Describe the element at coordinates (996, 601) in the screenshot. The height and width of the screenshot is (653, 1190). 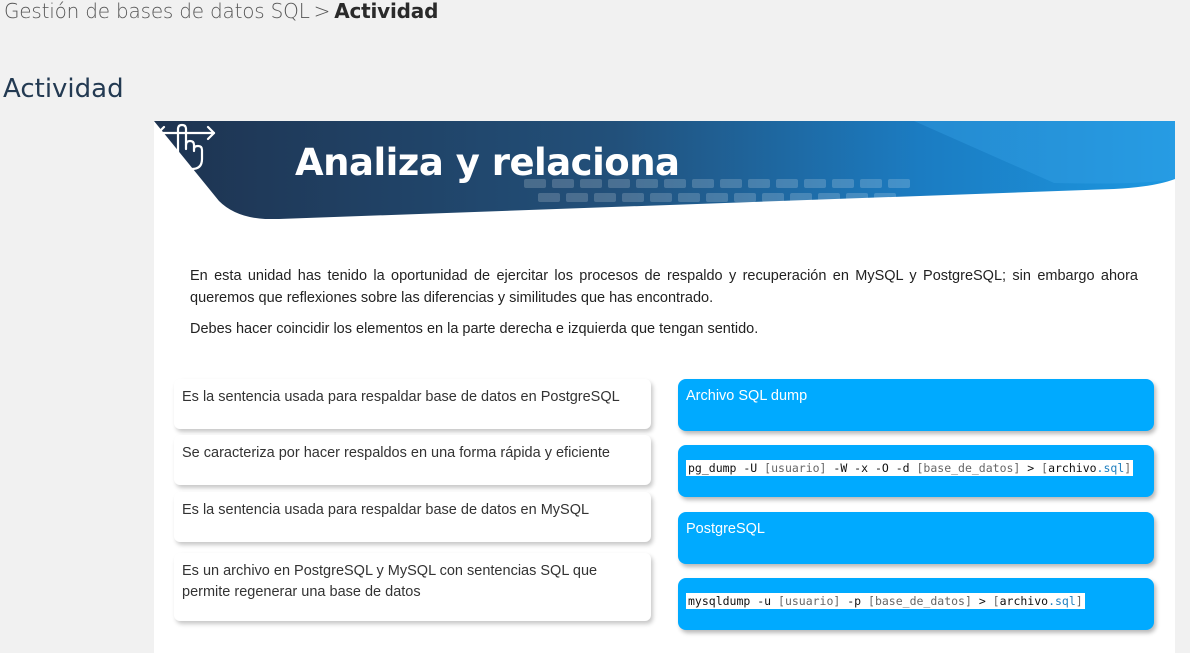
I see `code-bracket-open: [` at that location.